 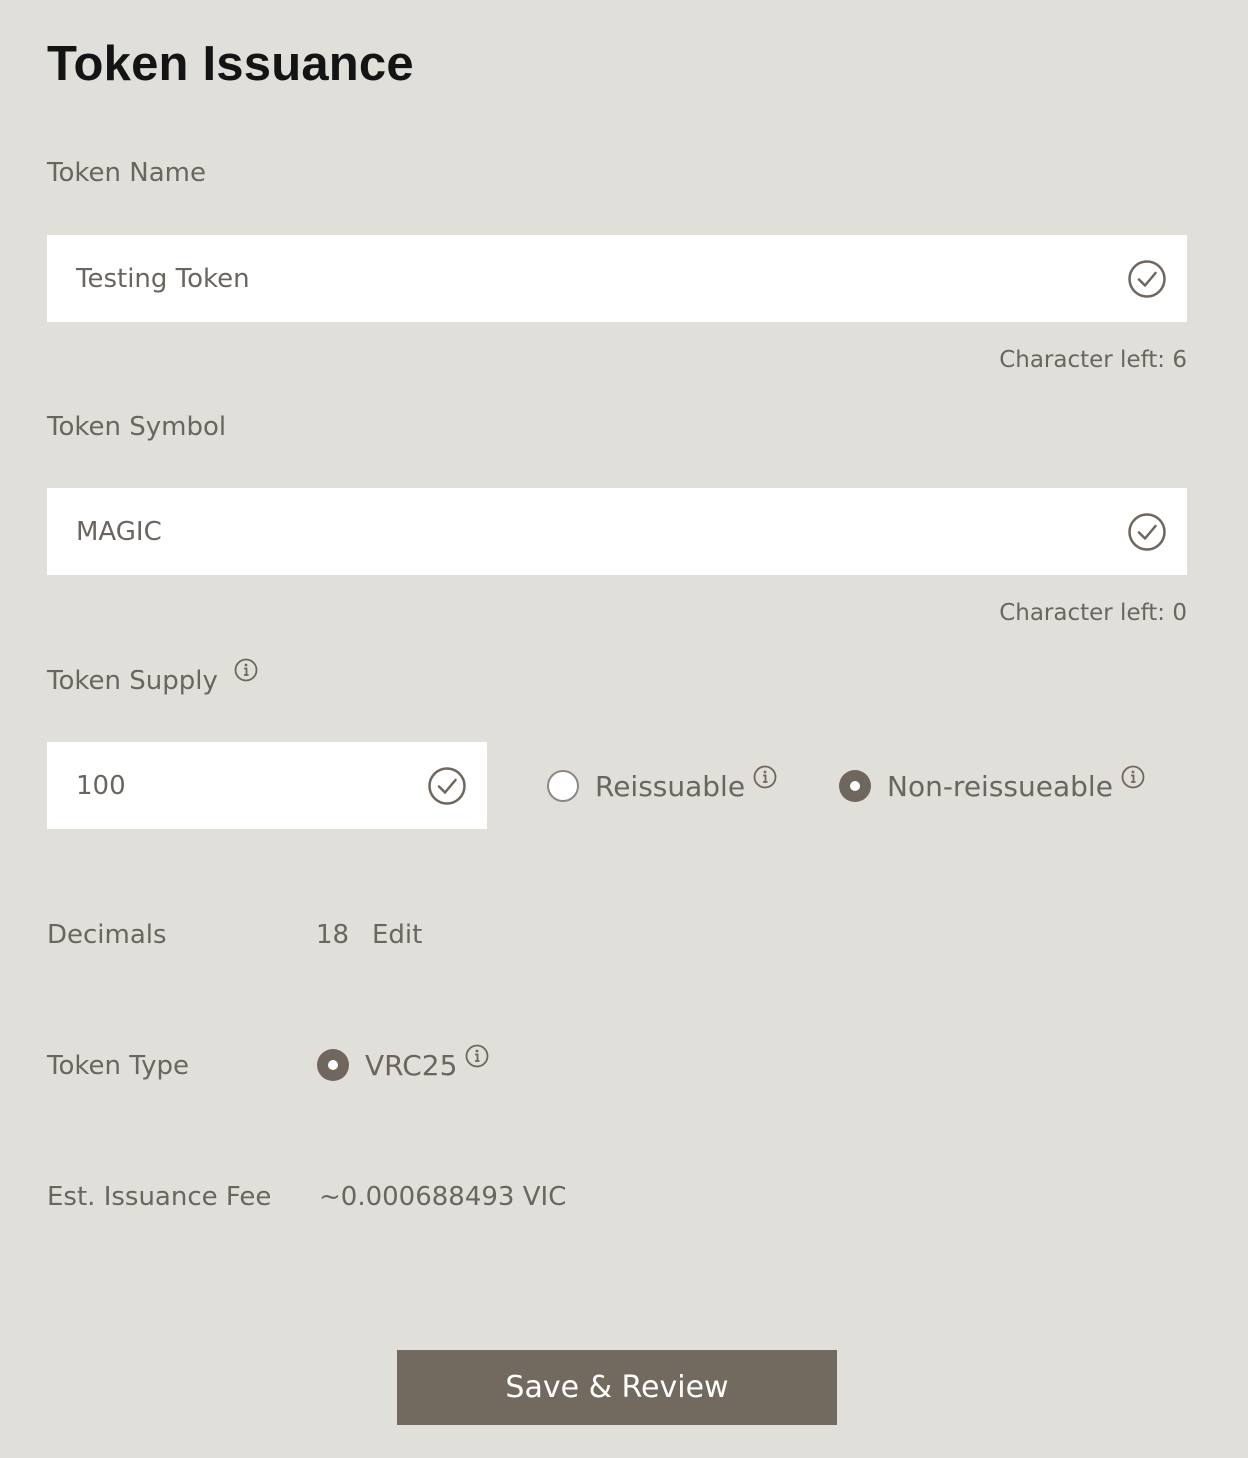 I want to click on token-symbol-label: Token Symbol, so click(x=137, y=427).